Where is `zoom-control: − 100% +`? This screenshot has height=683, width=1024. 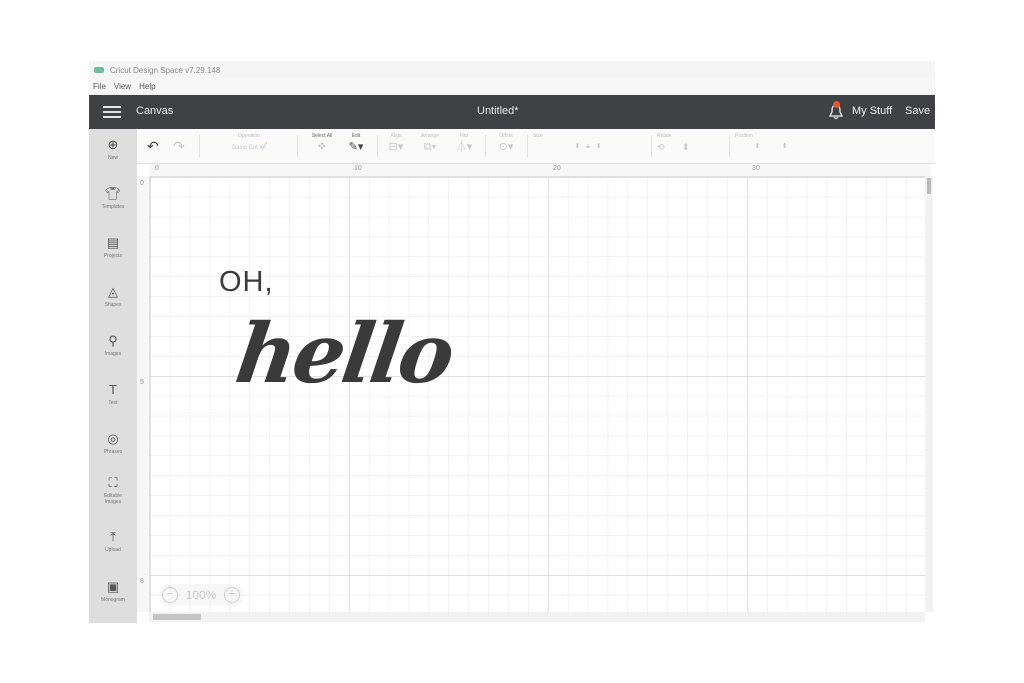
zoom-control: − 100% + is located at coordinates (201, 595).